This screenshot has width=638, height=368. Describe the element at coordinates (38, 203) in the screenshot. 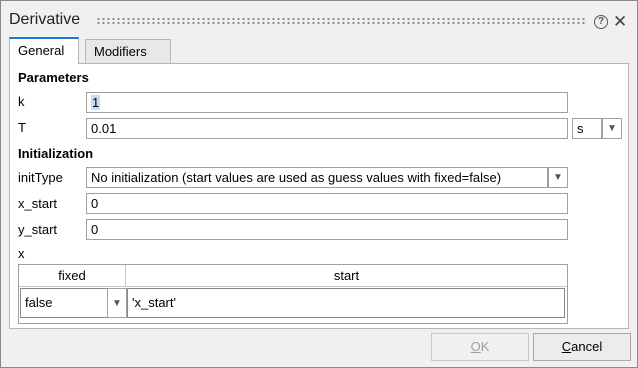

I see `x-start-label: x_start` at that location.